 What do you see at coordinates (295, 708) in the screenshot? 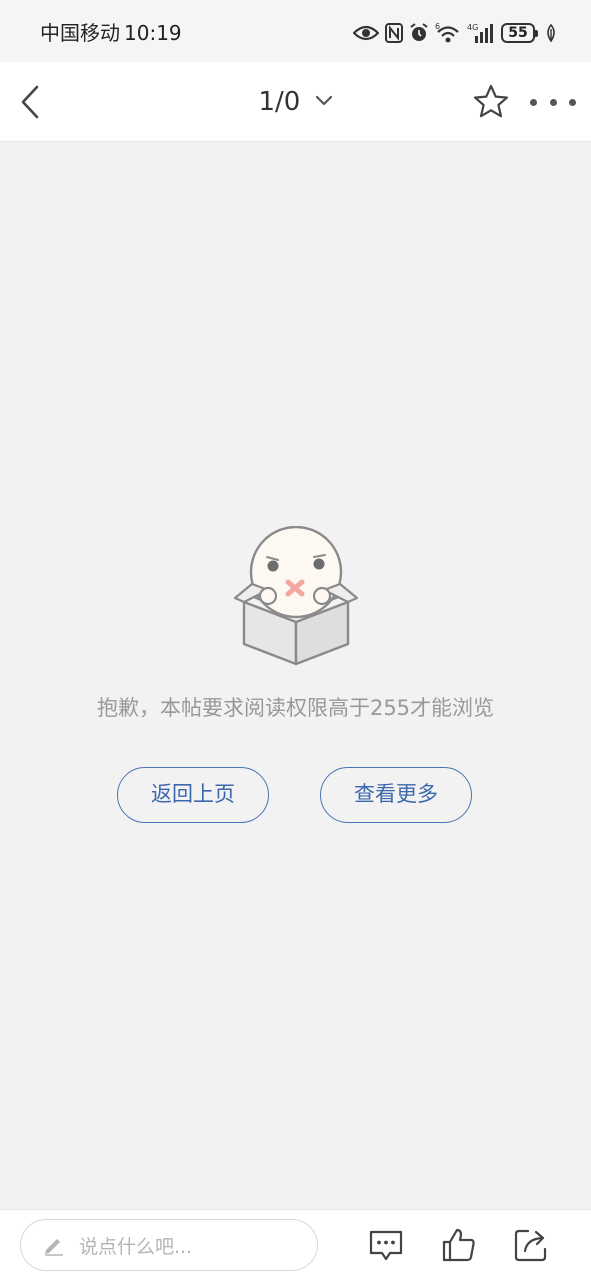
I see `permission-message: 抱歉，本帖要求阅读权限高于255才能浏览` at bounding box center [295, 708].